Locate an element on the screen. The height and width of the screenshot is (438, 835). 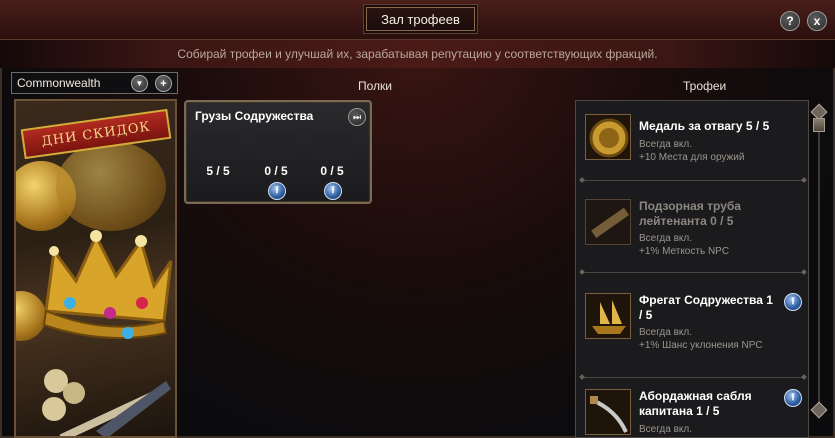
window-title: Зал трофеев is located at coordinates (420, 19).